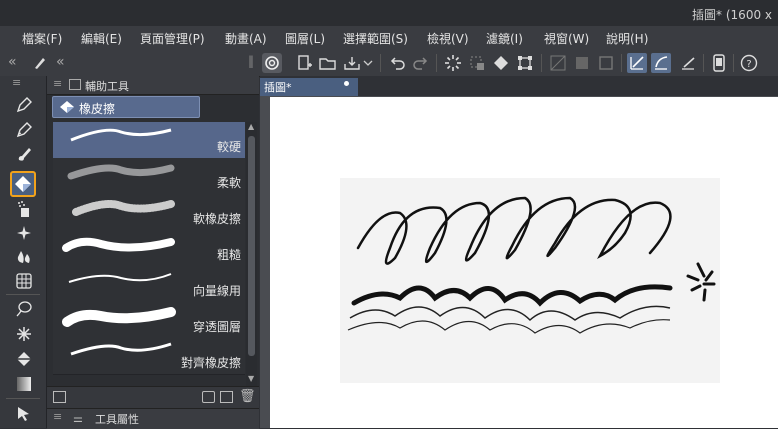 This screenshot has height=429, width=778. What do you see at coordinates (397, 63) in the screenshot?
I see `undo-icon` at bounding box center [397, 63].